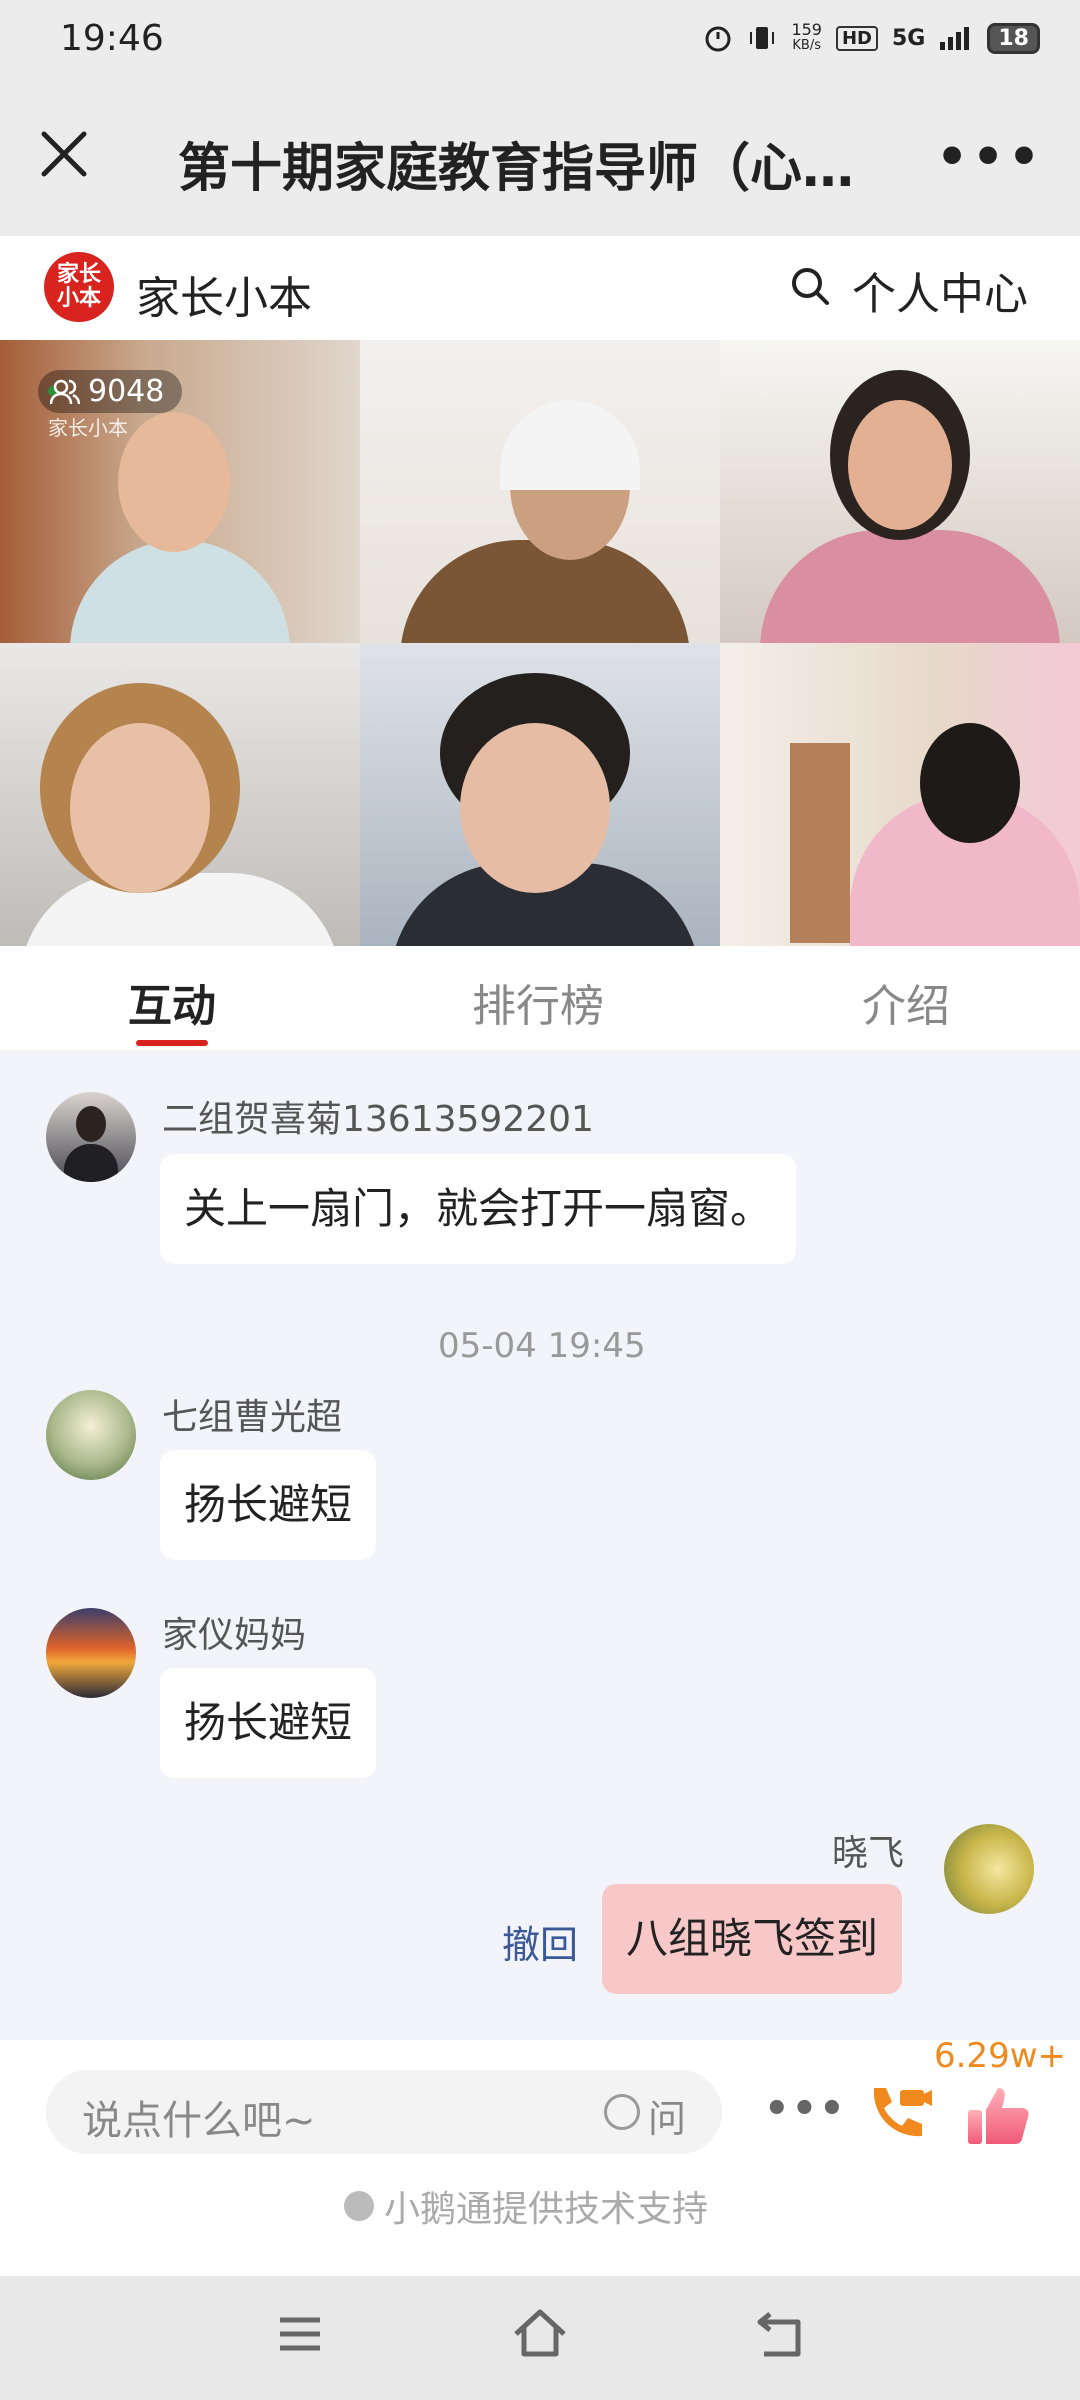 This screenshot has width=1080, height=2400. What do you see at coordinates (856, 38) in the screenshot?
I see `hd-badge: HD` at bounding box center [856, 38].